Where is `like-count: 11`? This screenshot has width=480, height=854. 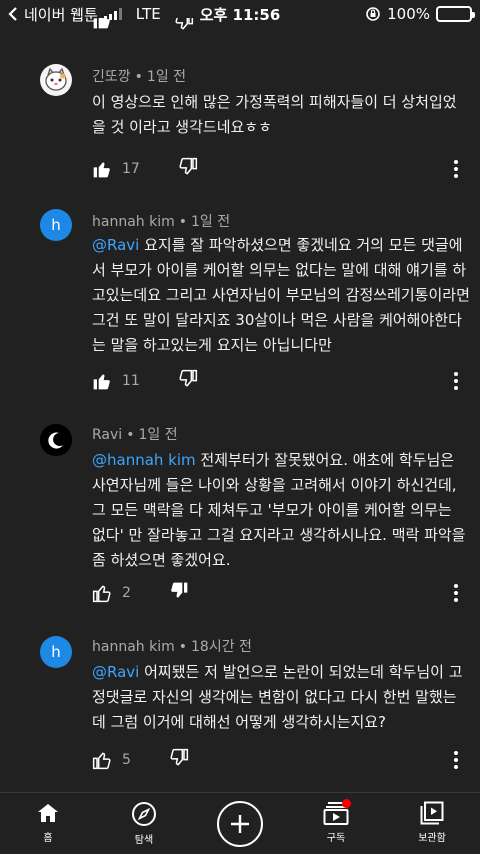
like-count: 11 is located at coordinates (131, 381).